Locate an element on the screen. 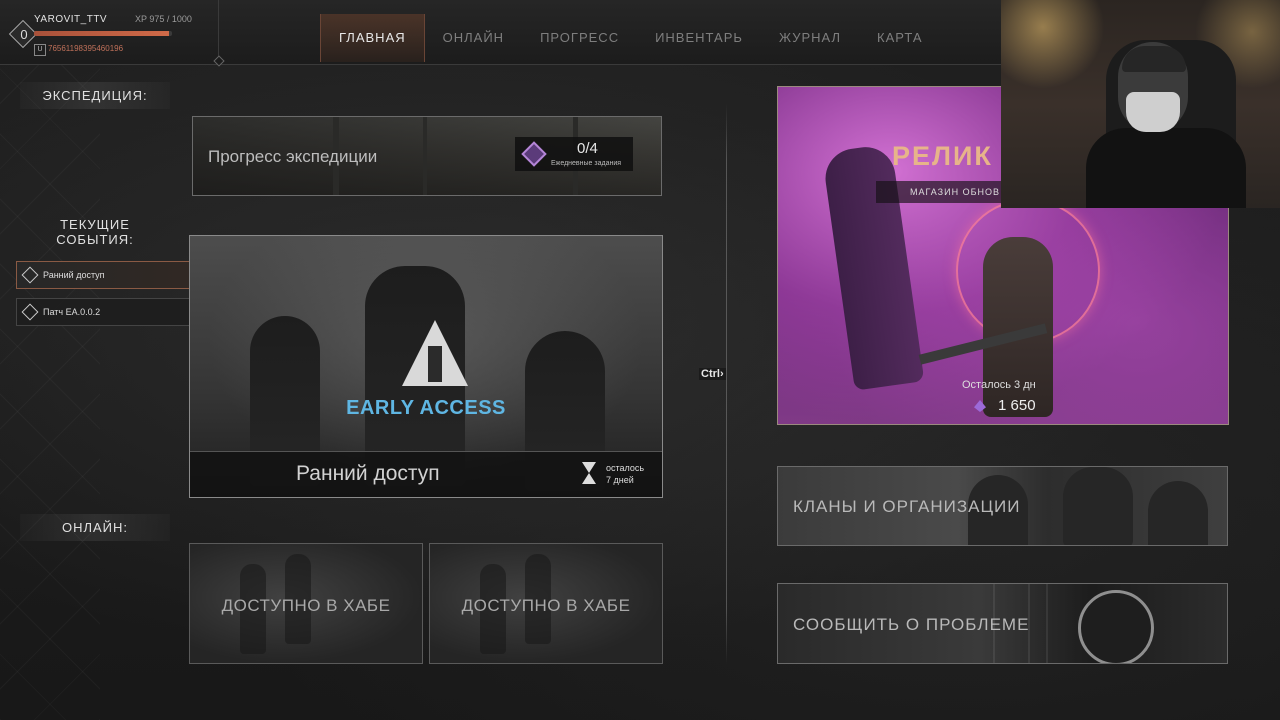 The image size is (1280, 720). early-access-footer: Ранний доступ осталось 7 дней is located at coordinates (426, 474).